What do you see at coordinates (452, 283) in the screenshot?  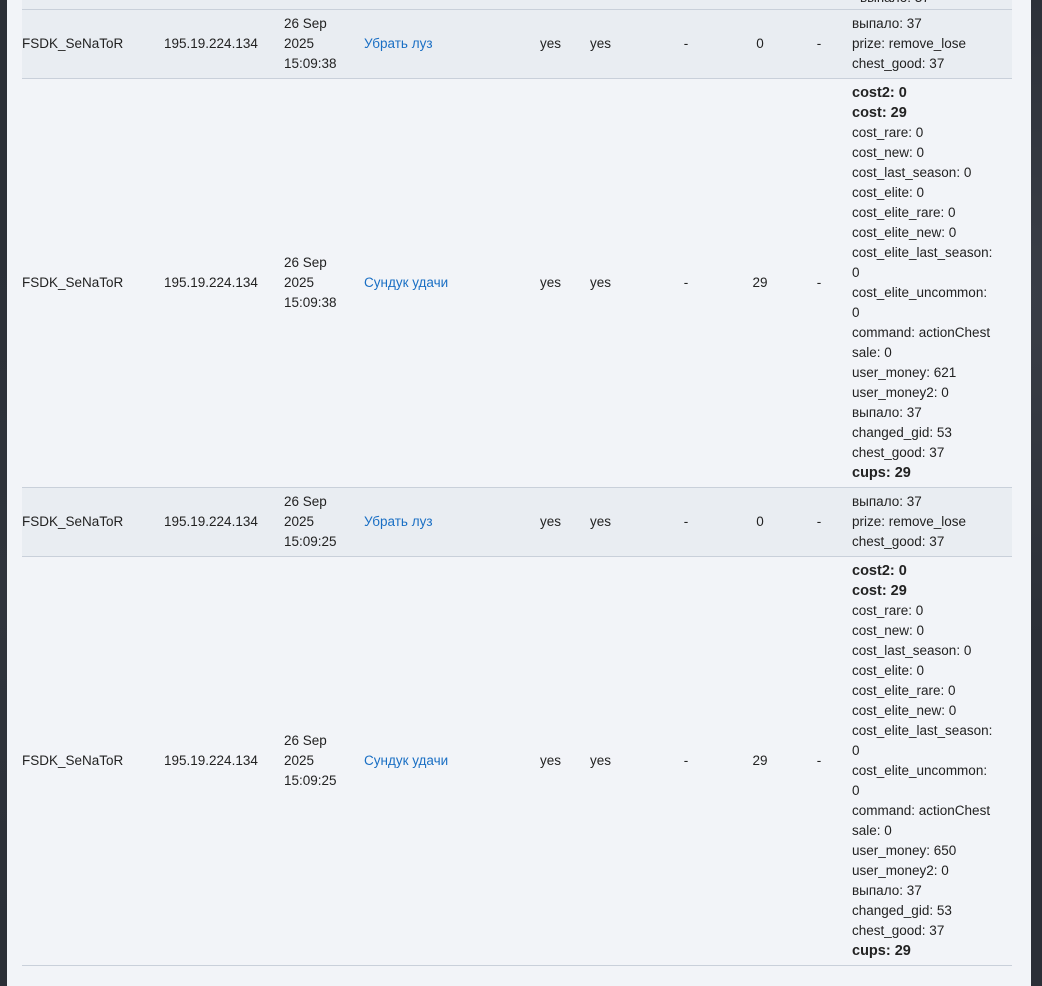 I see `action-cell: Сундук удачи` at bounding box center [452, 283].